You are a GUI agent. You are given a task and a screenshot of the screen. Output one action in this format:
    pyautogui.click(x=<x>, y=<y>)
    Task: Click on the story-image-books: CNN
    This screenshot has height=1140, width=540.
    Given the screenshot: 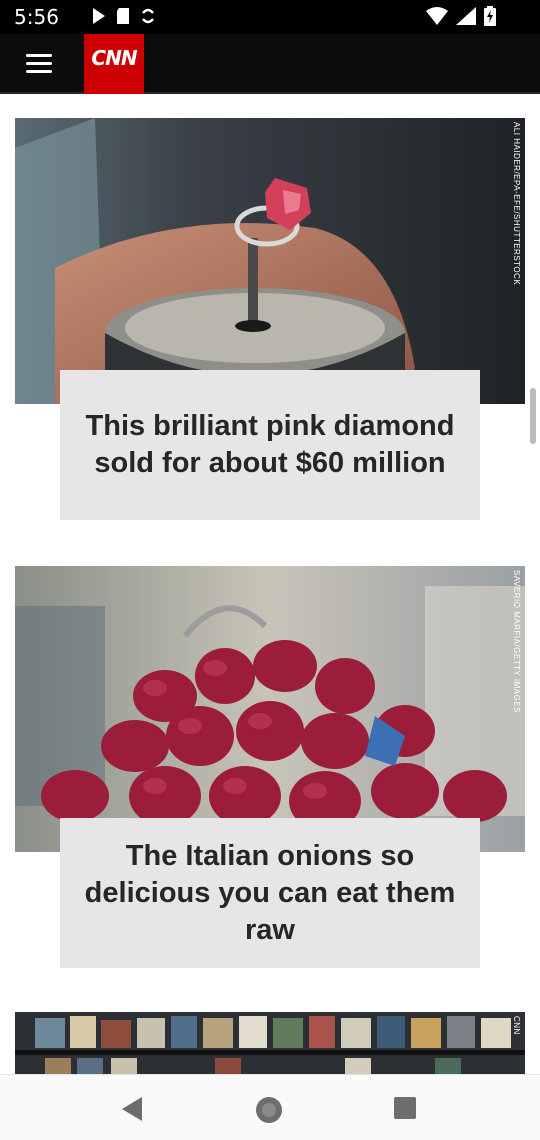 What is the action you would take?
    pyautogui.click(x=270, y=1043)
    